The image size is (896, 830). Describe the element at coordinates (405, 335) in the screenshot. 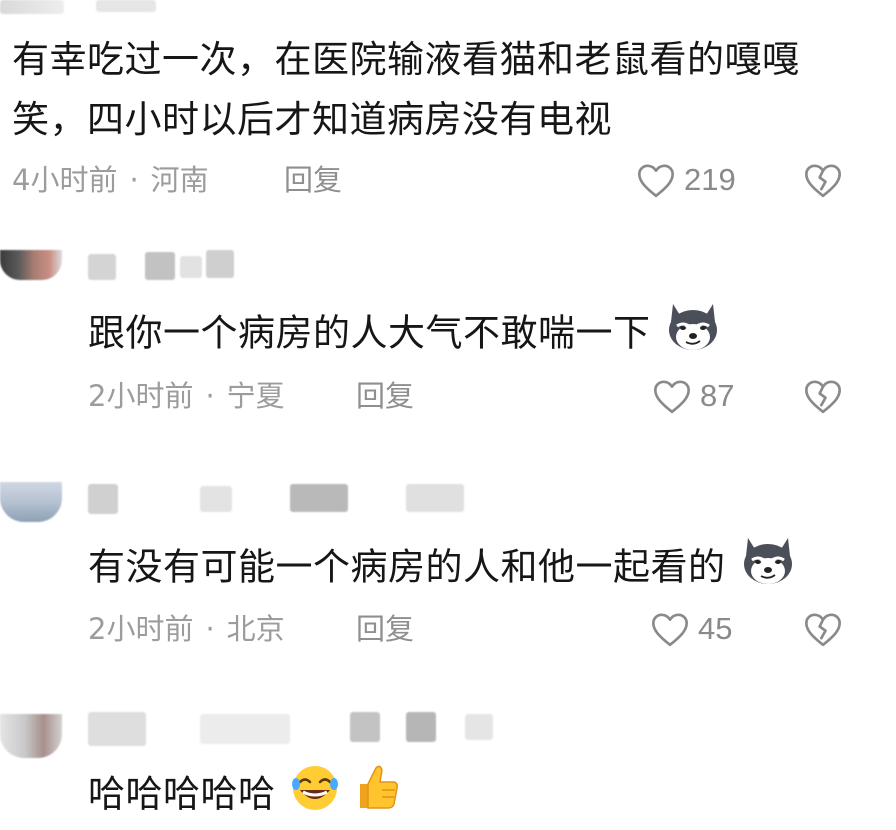

I see `comment-text: 跟你一个病房的人大气不敢喘一下` at that location.